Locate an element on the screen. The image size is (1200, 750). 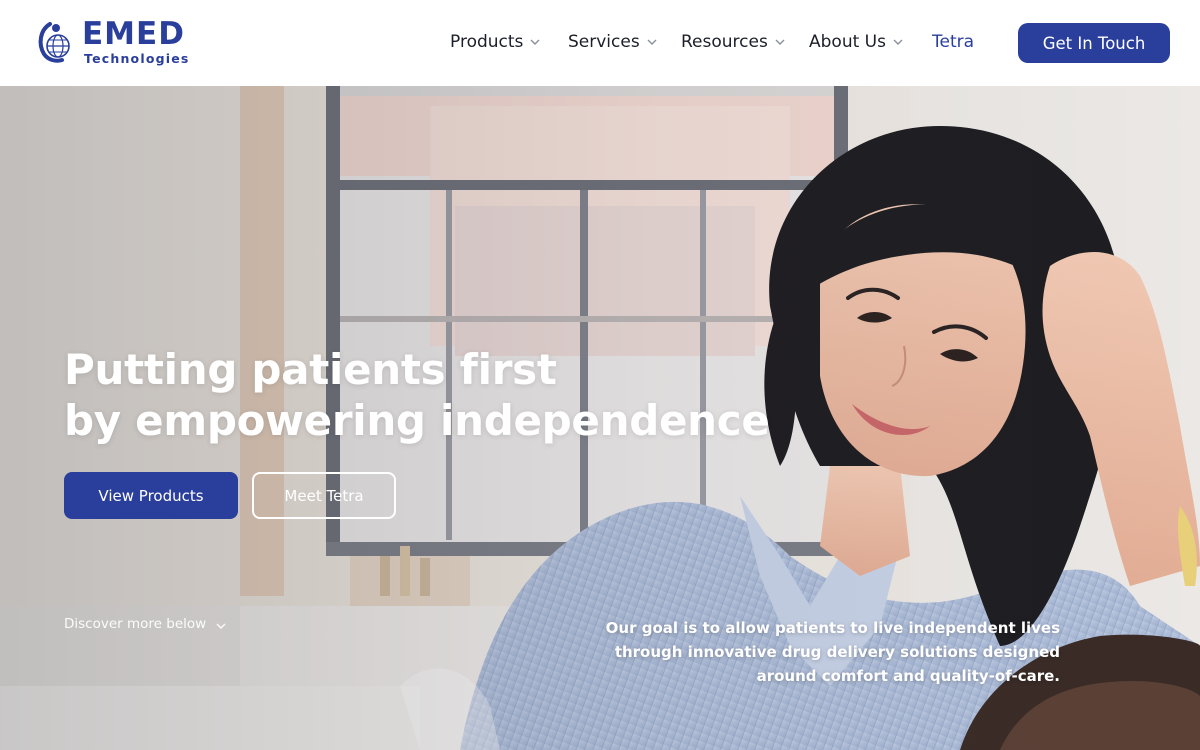
get-in-touch-button: Get In Touch is located at coordinates (1094, 43).